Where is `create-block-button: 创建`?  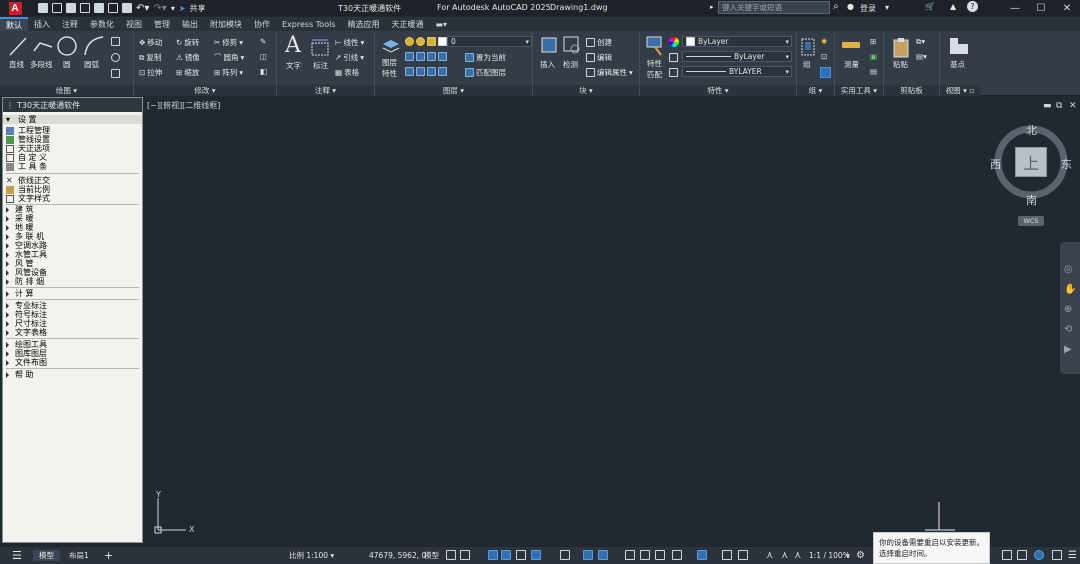
create-block-button: 创建 is located at coordinates (599, 42).